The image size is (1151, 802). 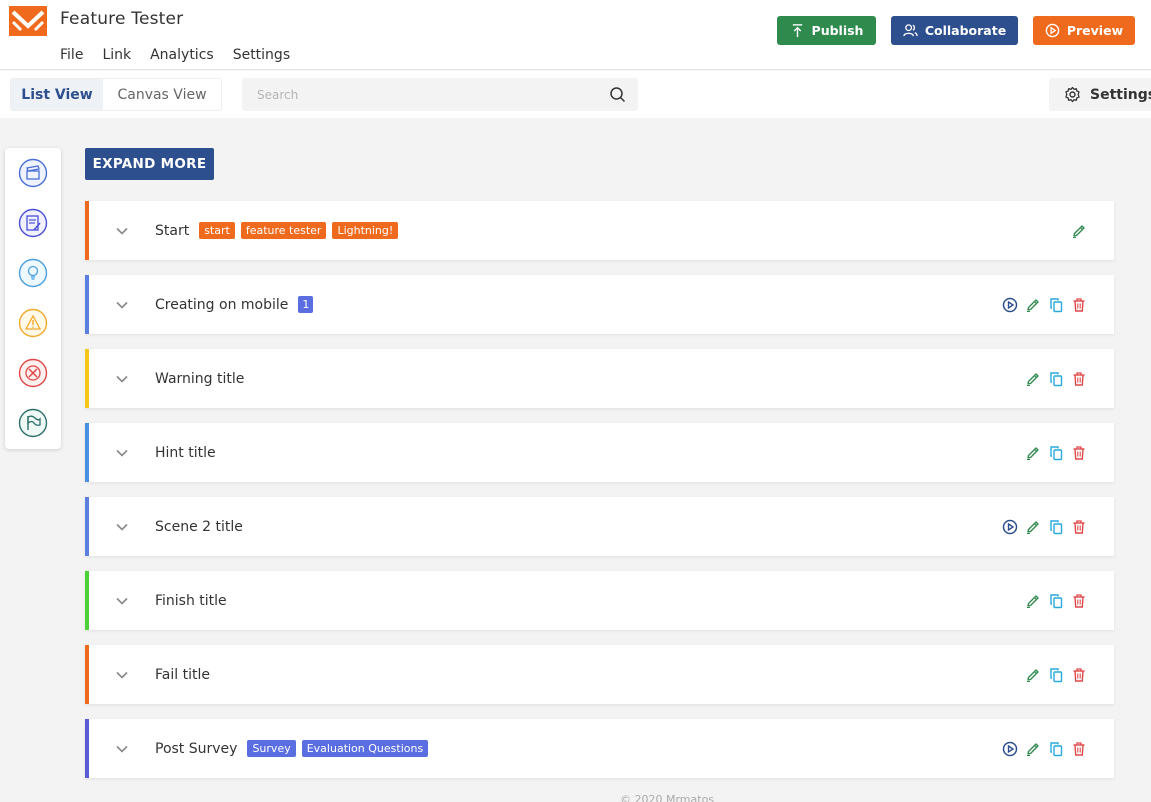 What do you see at coordinates (57, 94) in the screenshot?
I see `list-view-tab: List View` at bounding box center [57, 94].